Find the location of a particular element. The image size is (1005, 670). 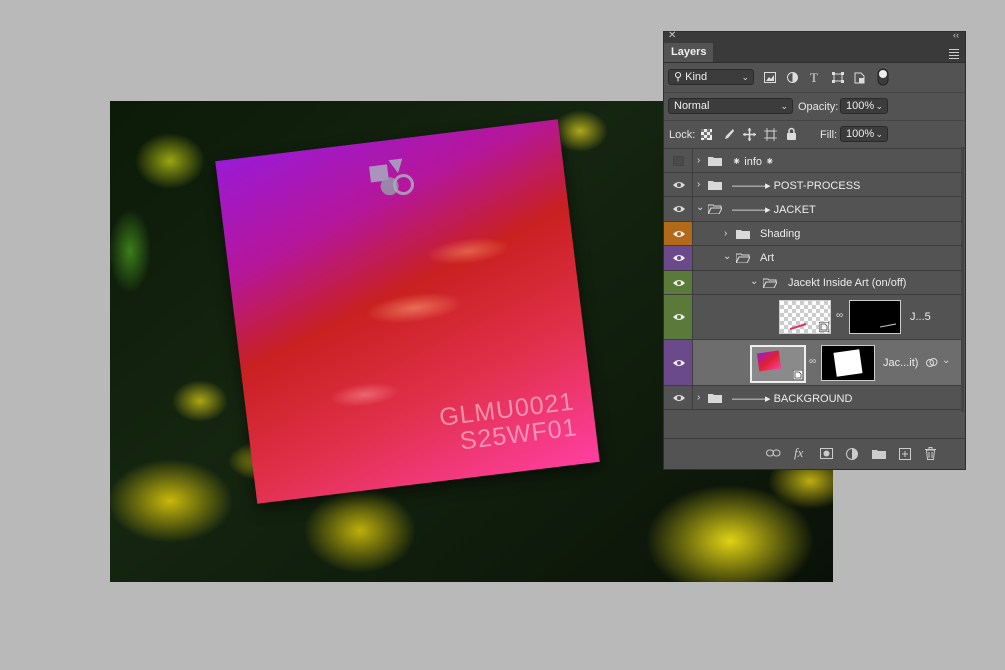

layer-row: › ———▸ BACKGROUND is located at coordinates (813, 398).